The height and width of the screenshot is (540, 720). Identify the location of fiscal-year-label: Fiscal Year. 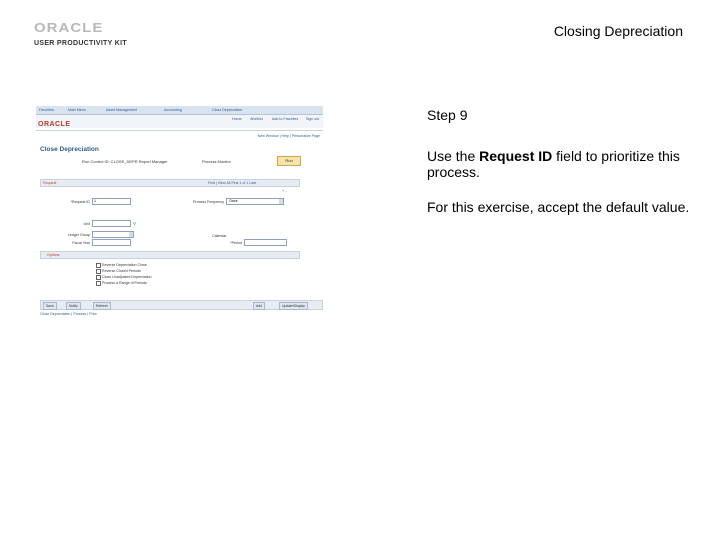
(81, 243).